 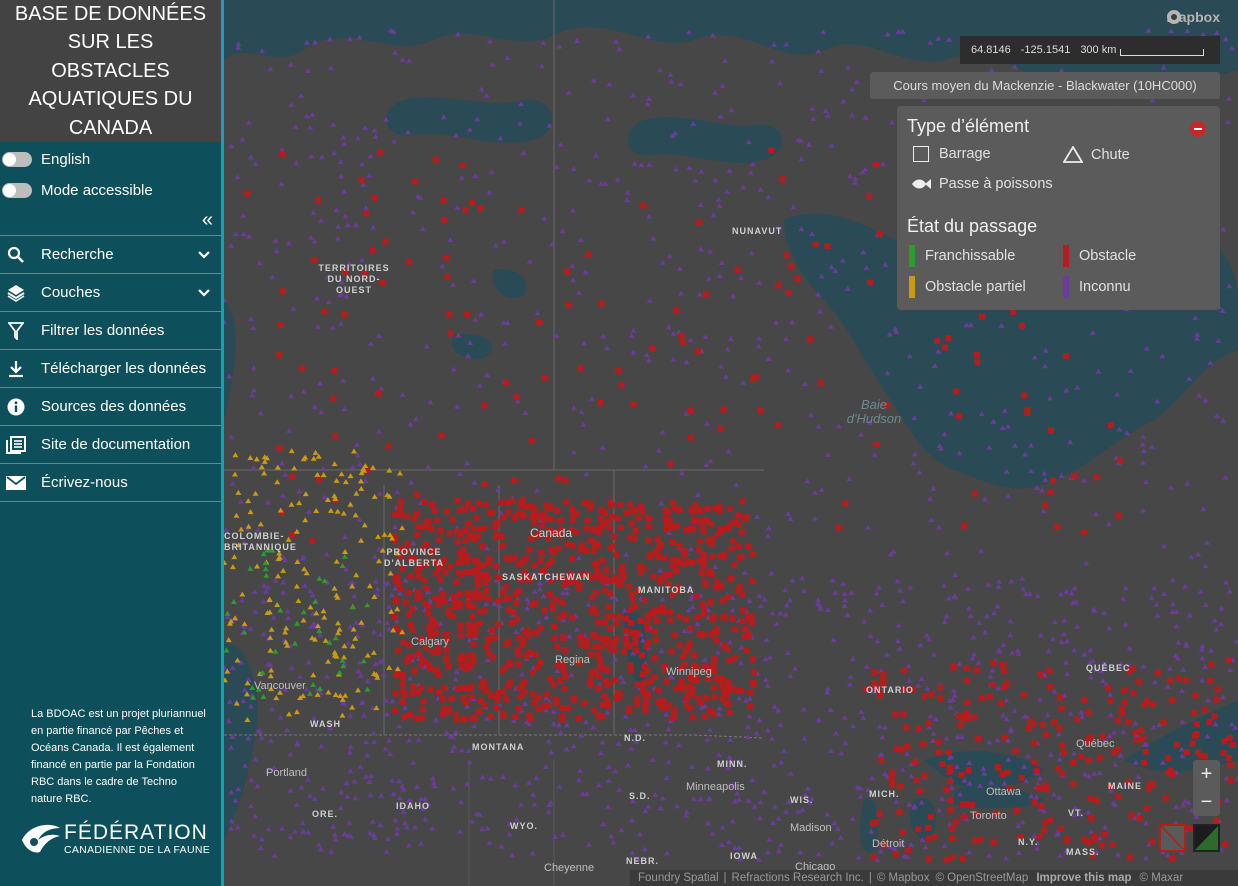 I want to click on attrib-mapbox: © Mapbox, so click(x=903, y=878).